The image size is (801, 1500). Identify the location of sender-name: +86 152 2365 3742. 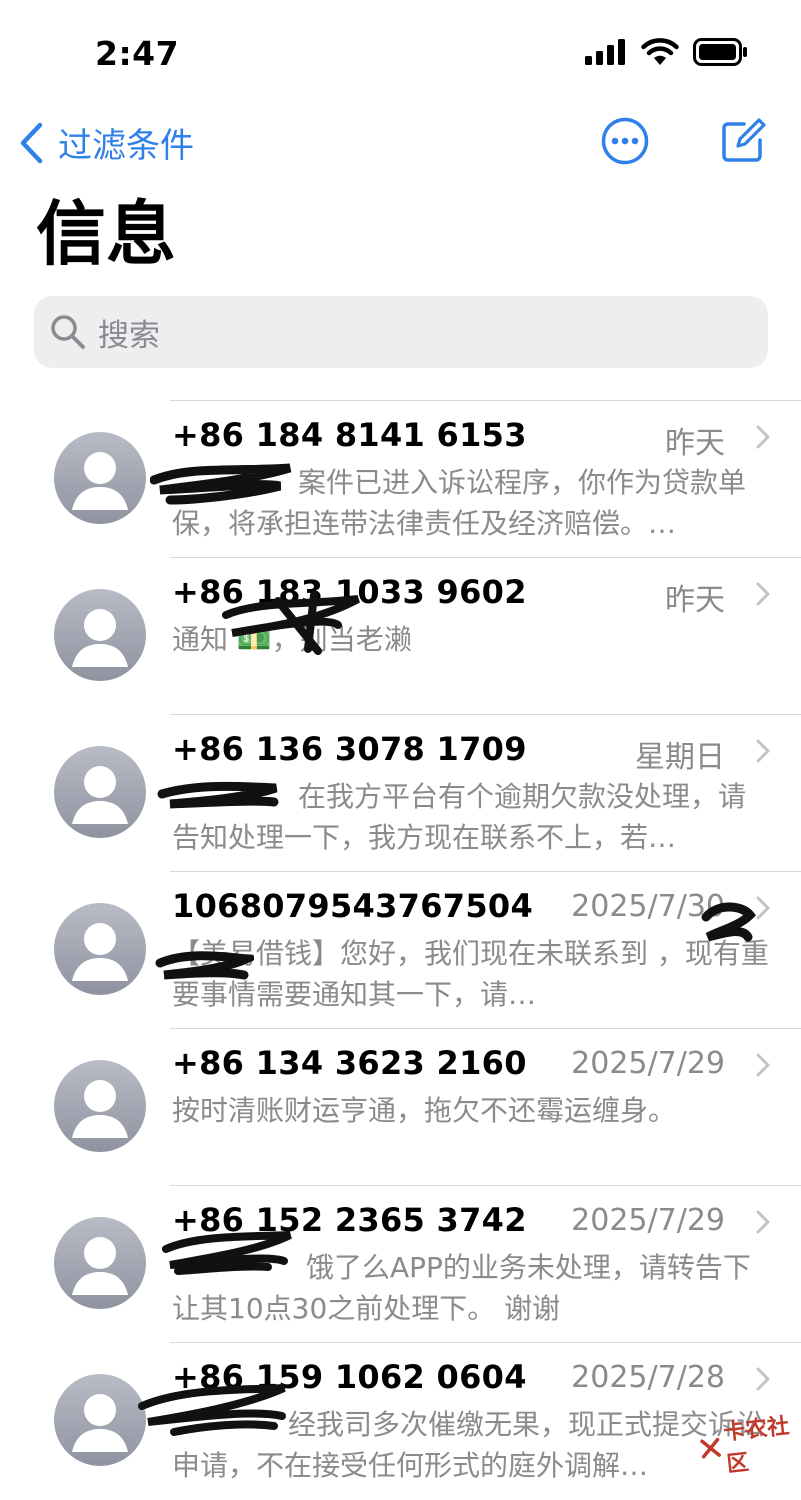
(349, 1220).